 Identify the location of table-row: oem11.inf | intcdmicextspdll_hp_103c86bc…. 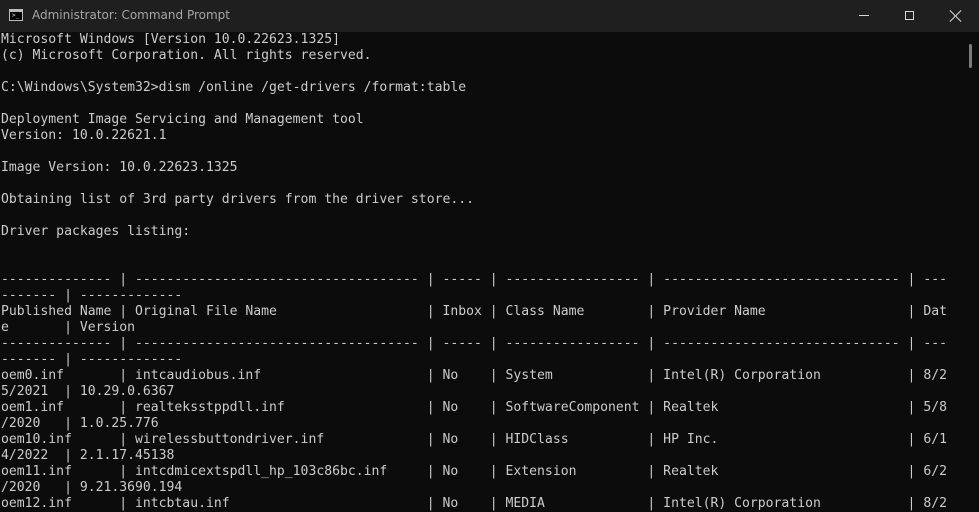
(474, 471).